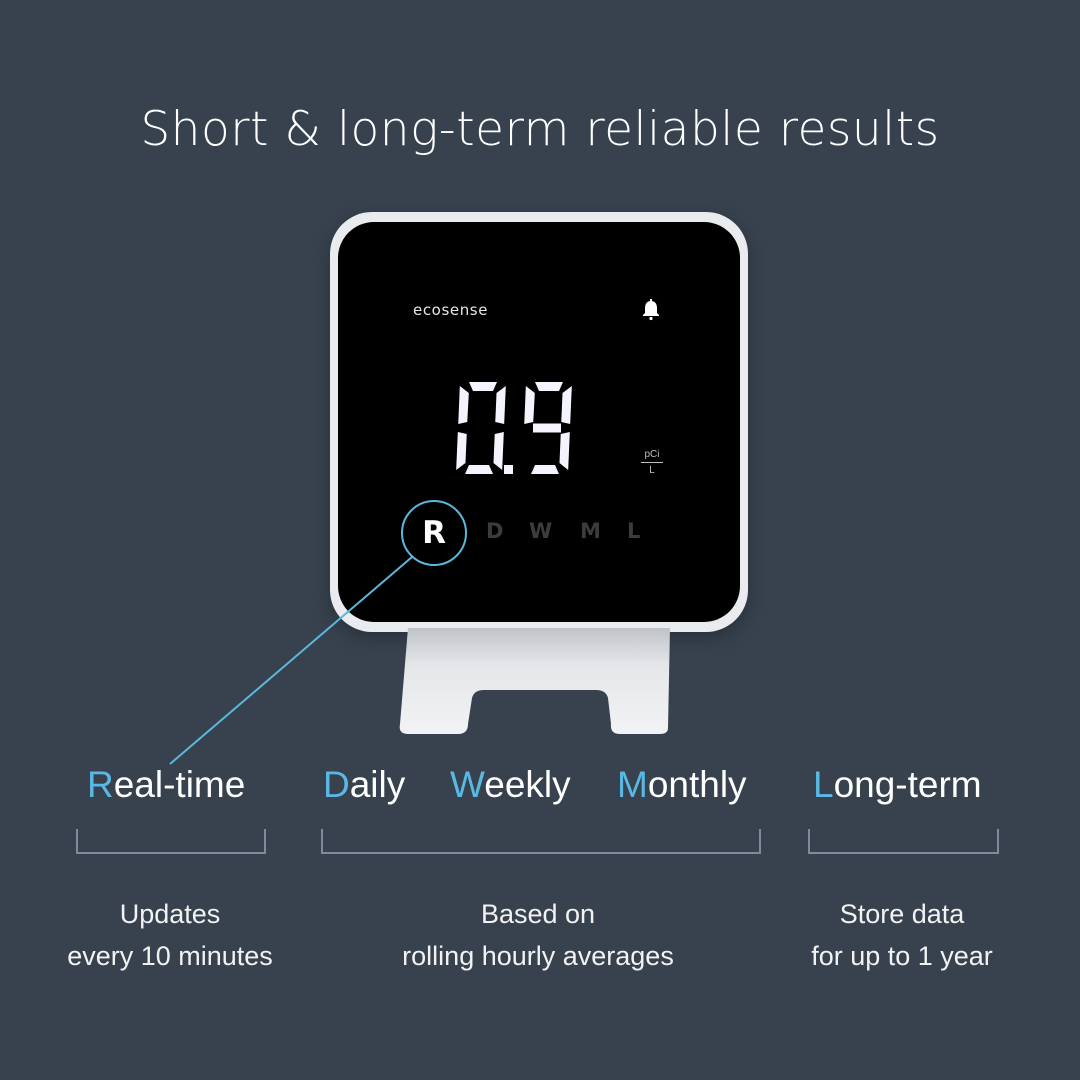  I want to click on segment-e, so click(461, 451).